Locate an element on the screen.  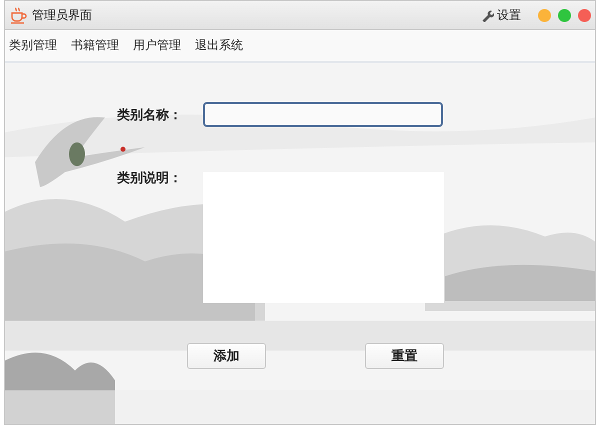
menu-item: 类别管理 is located at coordinates (33, 45).